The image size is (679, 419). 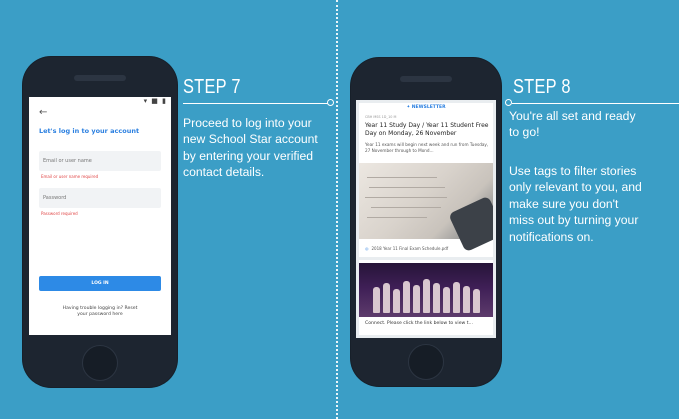 What do you see at coordinates (59, 213) in the screenshot?
I see `password-error: Password required` at bounding box center [59, 213].